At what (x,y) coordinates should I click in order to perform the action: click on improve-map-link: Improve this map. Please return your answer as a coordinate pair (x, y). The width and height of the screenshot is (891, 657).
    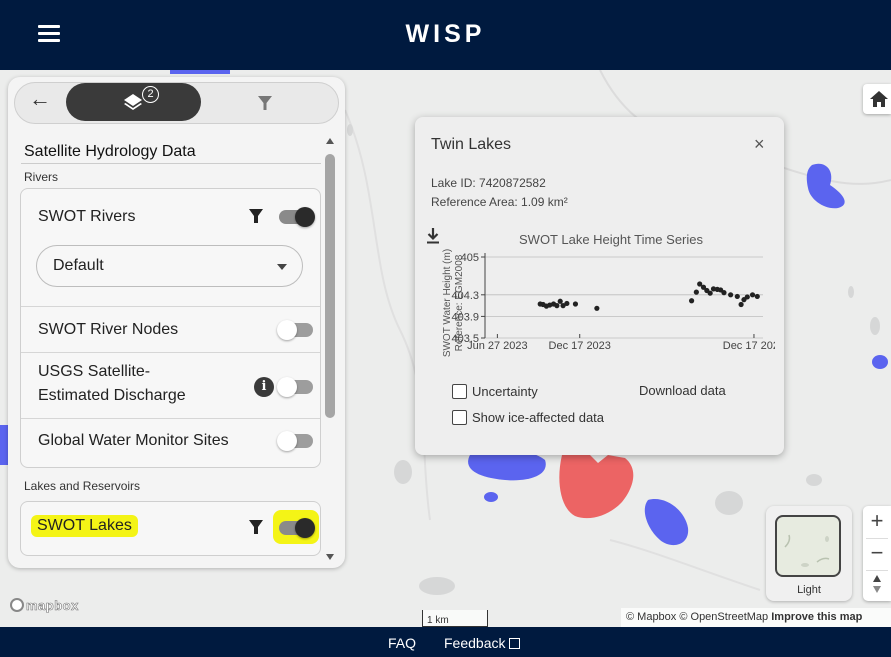
    Looking at the image, I should click on (816, 617).